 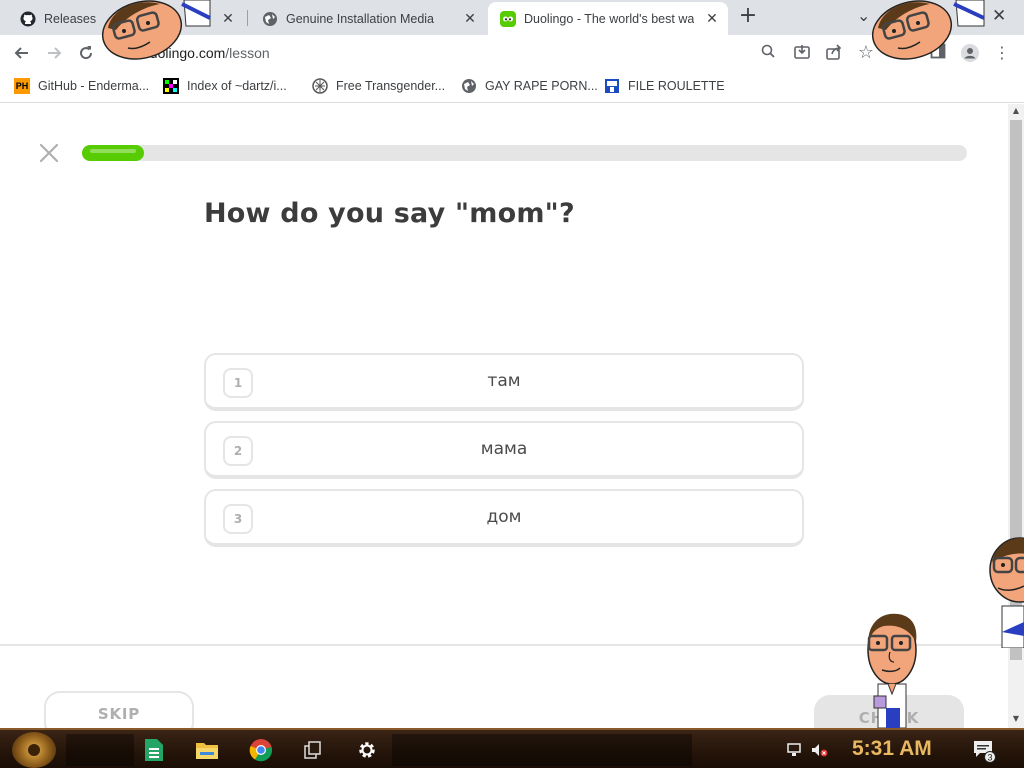 What do you see at coordinates (1016, 111) in the screenshot?
I see `scroll-up-arrow-icon: ▲` at bounding box center [1016, 111].